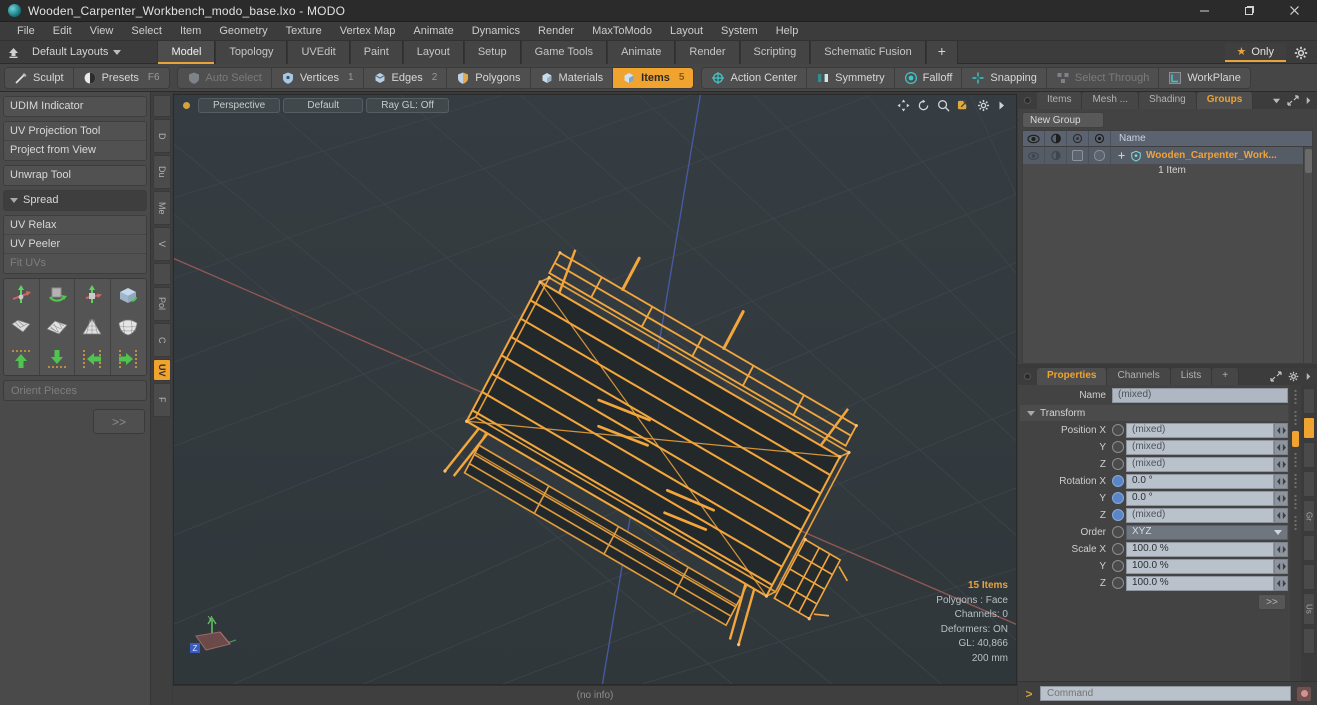  I want to click on layout-selector: Default Layouts, so click(78, 52).